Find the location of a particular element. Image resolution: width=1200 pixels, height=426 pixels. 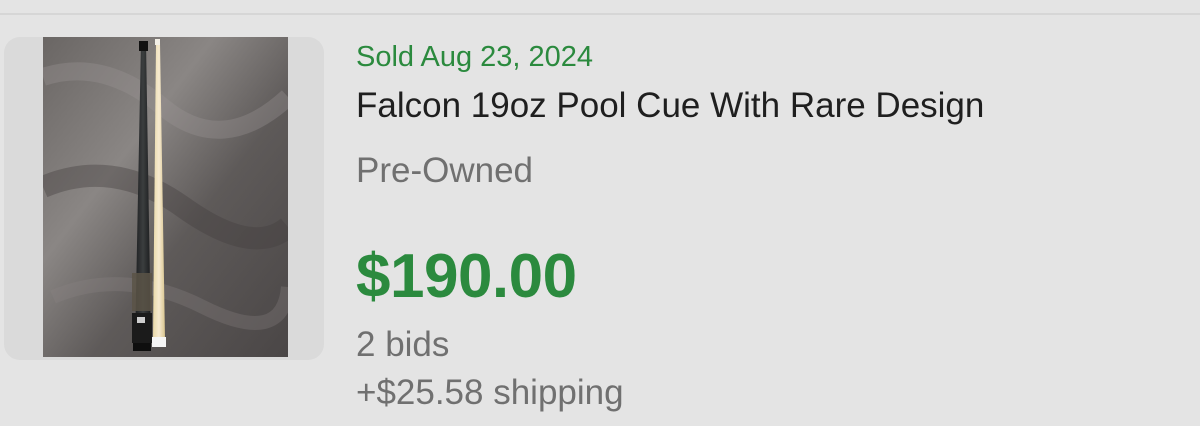

sold-price: $190.00 is located at coordinates (466, 276).